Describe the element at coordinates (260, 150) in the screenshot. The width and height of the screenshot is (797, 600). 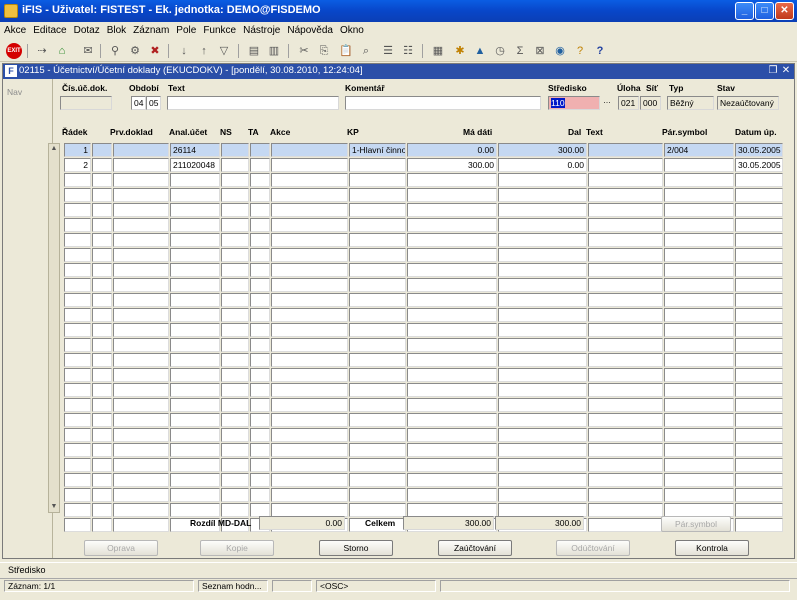
I see `cell-ta` at that location.